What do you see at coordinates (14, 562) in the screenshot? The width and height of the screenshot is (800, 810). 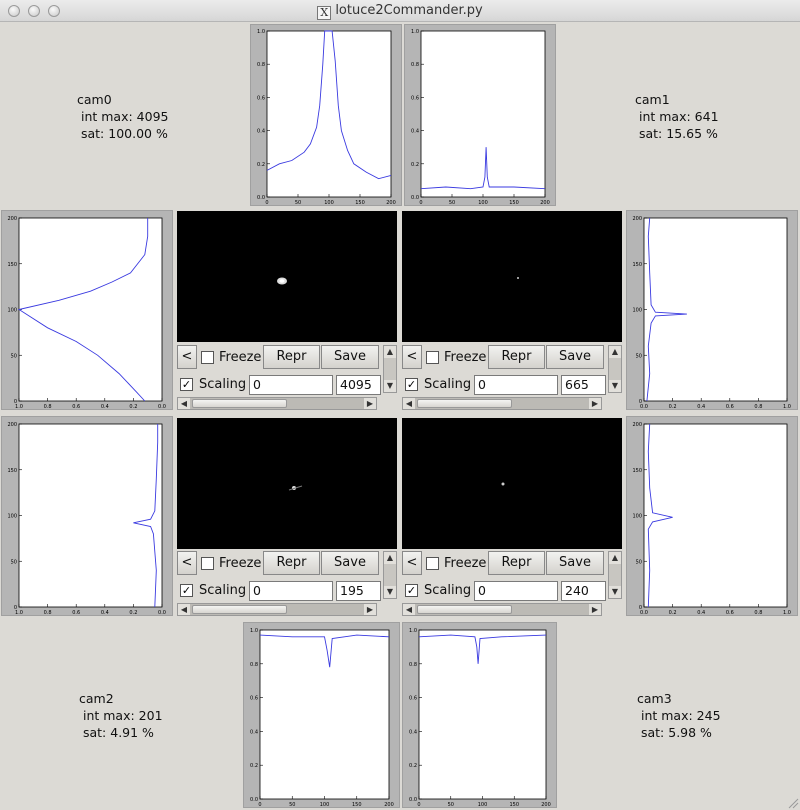 I see `y-tick-label: 50` at bounding box center [14, 562].